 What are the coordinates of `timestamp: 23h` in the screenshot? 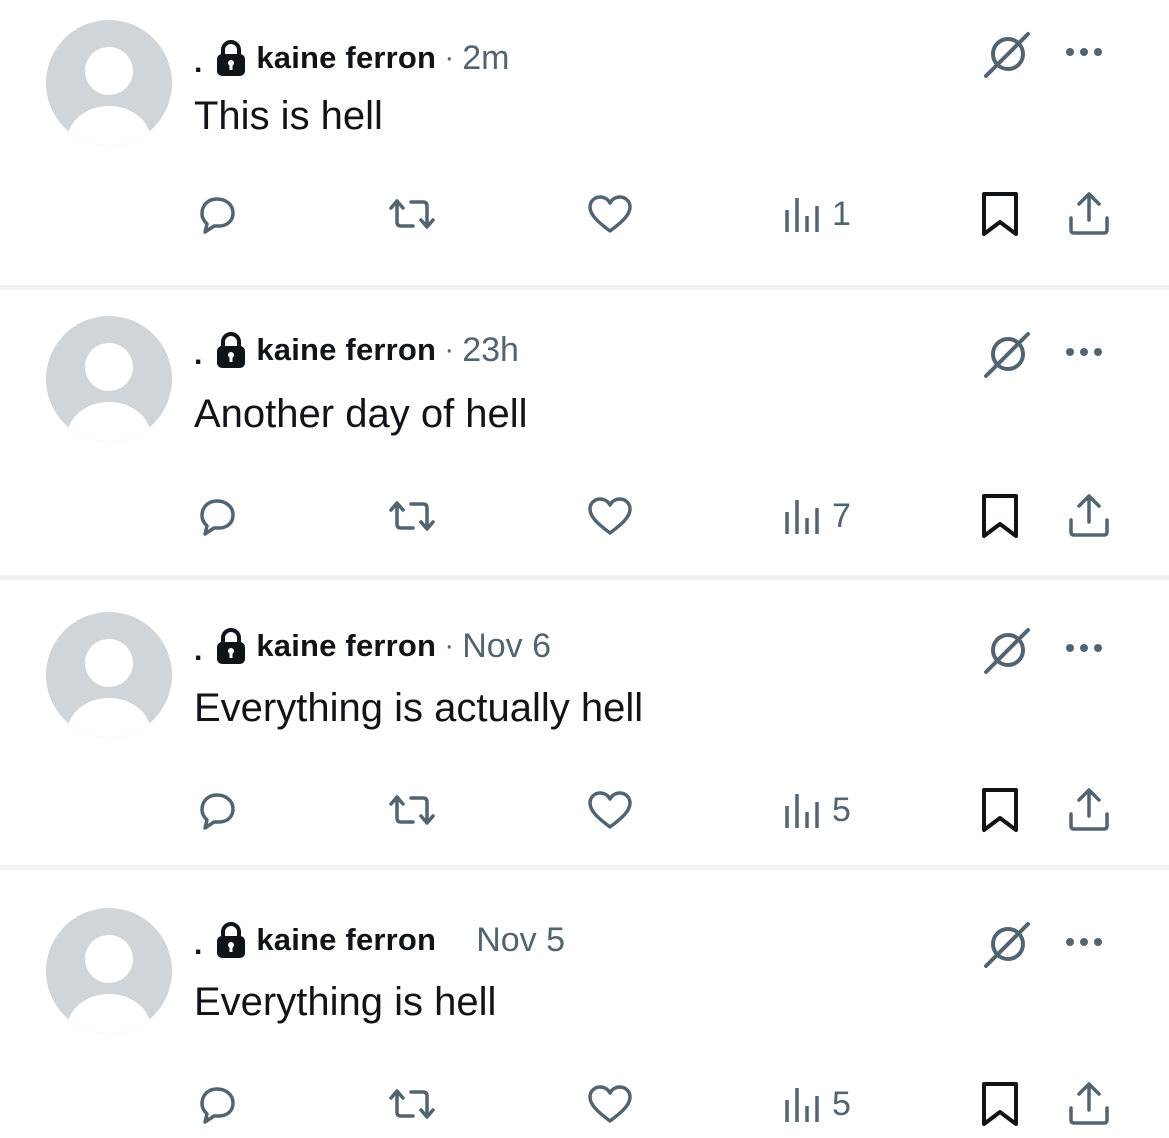 It's located at (490, 350).